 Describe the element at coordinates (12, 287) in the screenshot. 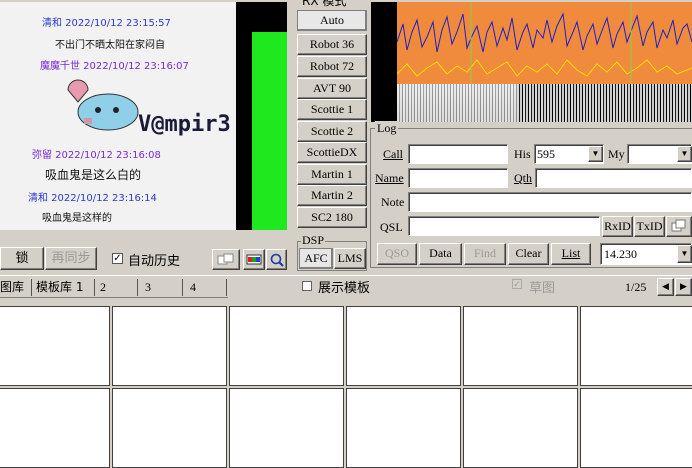

I see `tab-library: 图库` at that location.